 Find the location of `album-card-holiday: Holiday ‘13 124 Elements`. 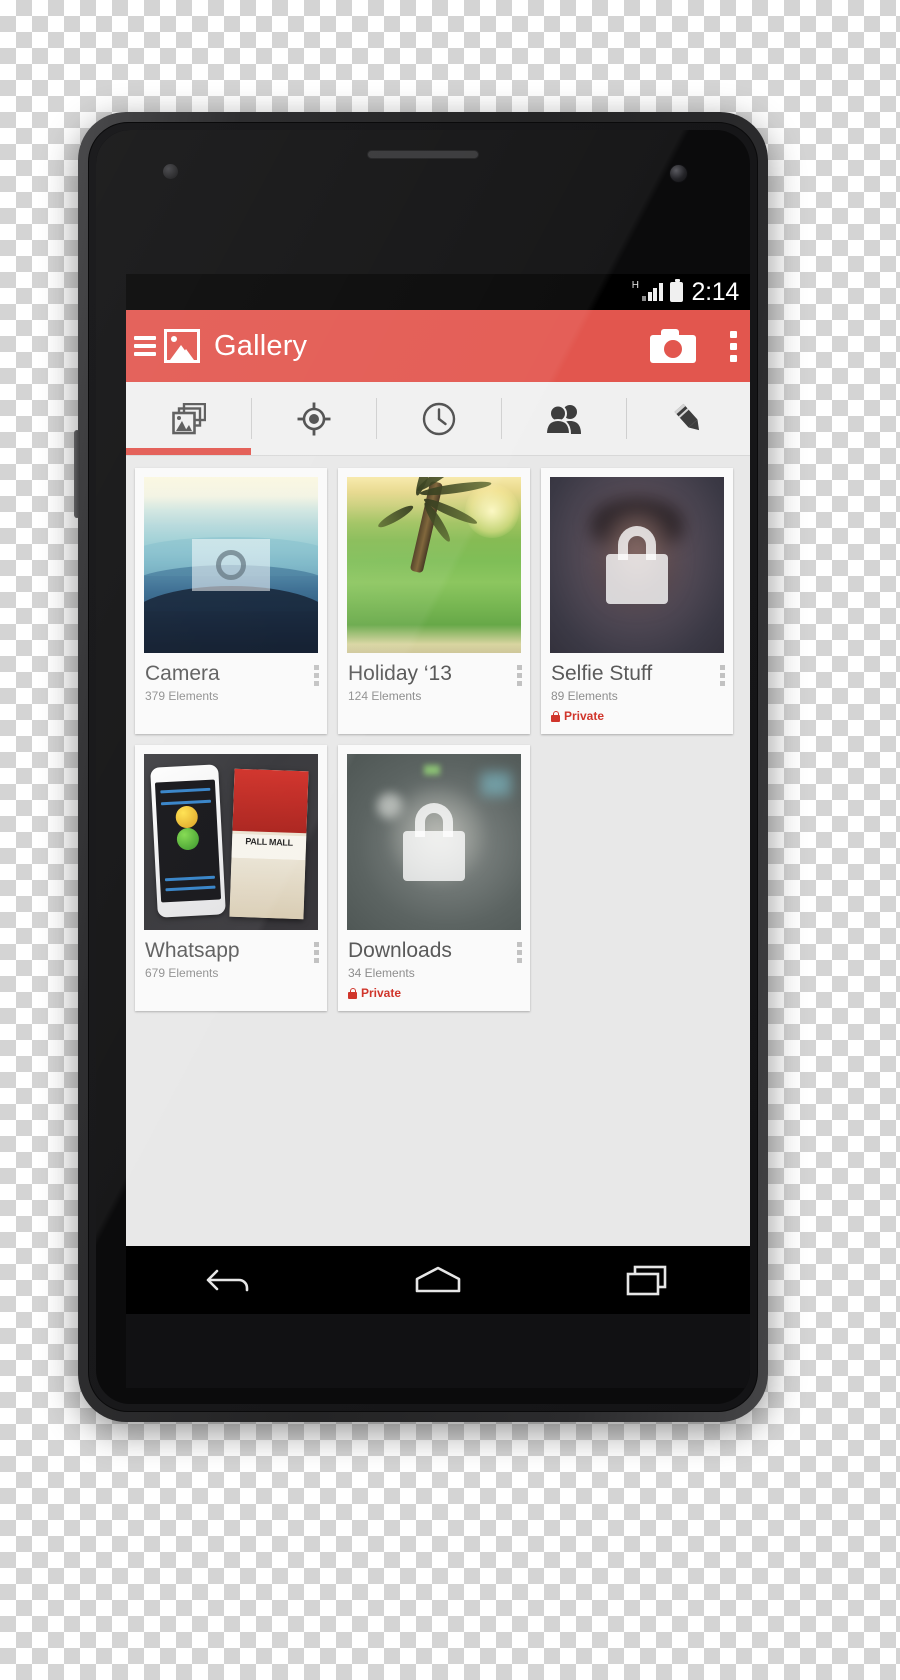

album-card-holiday: Holiday ‘13 124 Elements is located at coordinates (434, 601).